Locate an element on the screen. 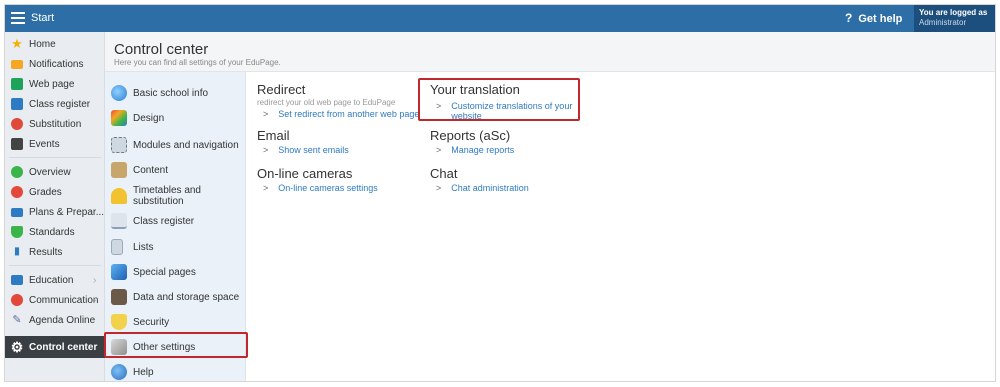  settings-item-lists: Lists is located at coordinates (175, 247).